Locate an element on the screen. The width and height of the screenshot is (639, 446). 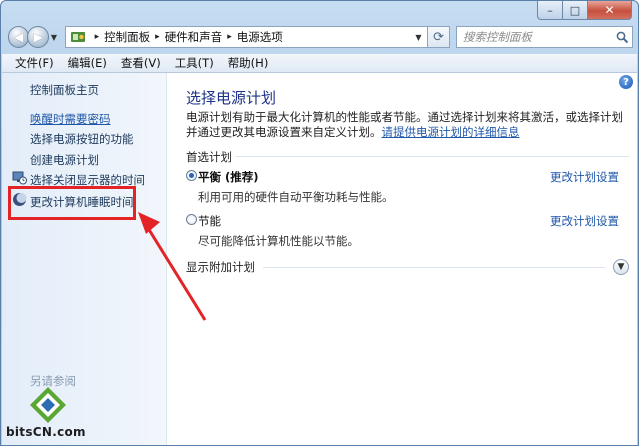
close-button: ✕ is located at coordinates (610, 10).